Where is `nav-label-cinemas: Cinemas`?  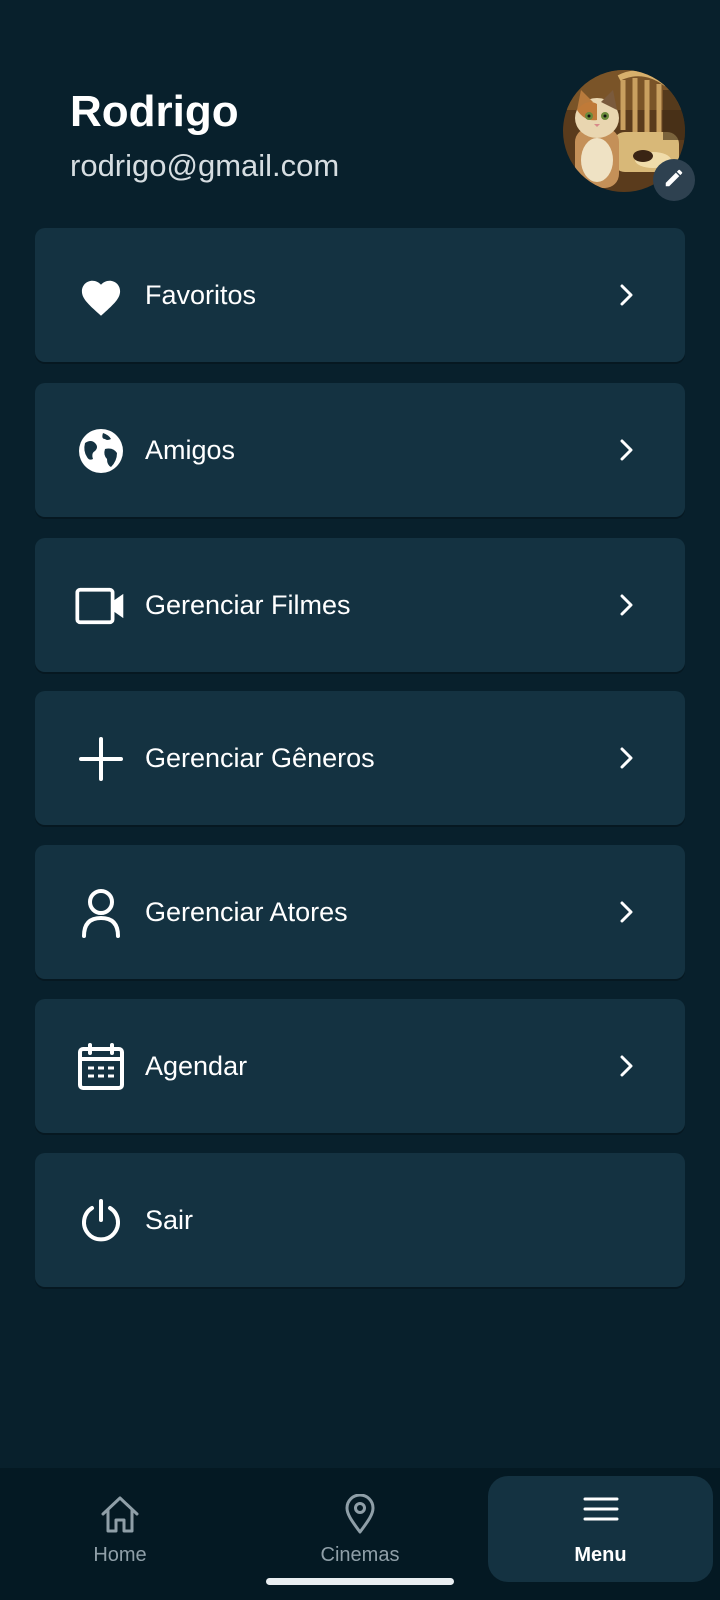
nav-label-cinemas: Cinemas is located at coordinates (360, 1555).